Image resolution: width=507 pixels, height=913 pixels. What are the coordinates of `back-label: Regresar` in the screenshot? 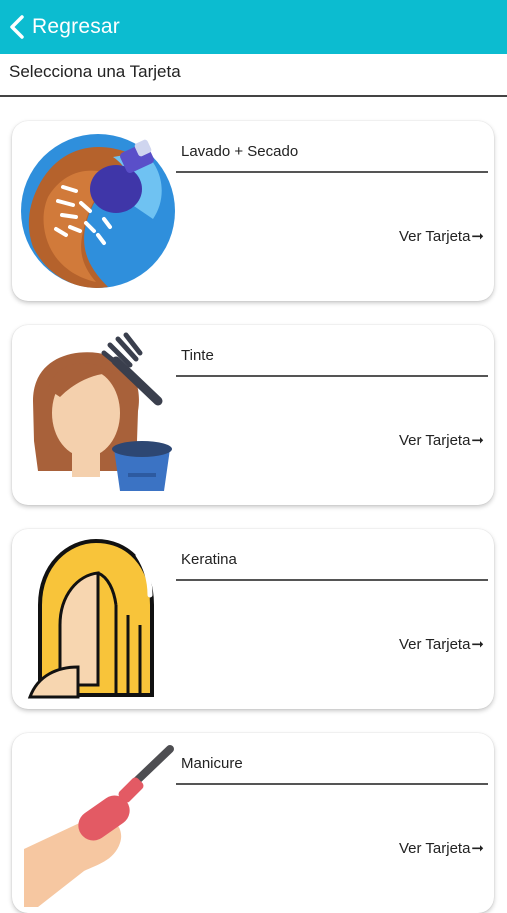 It's located at (76, 26).